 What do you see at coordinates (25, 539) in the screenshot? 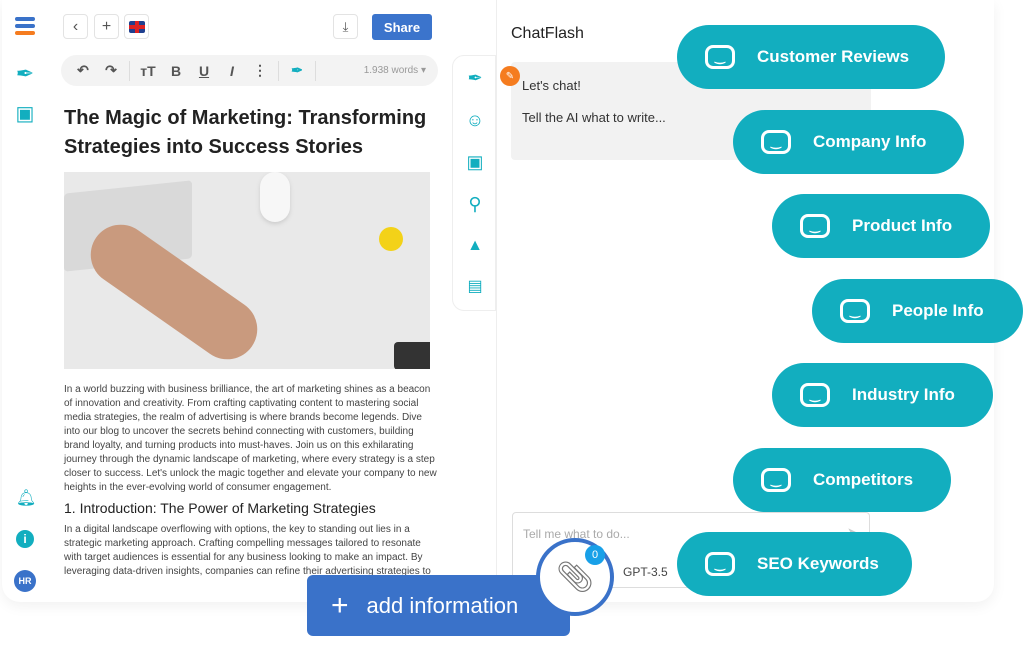
I see `info-icon: i` at bounding box center [25, 539].